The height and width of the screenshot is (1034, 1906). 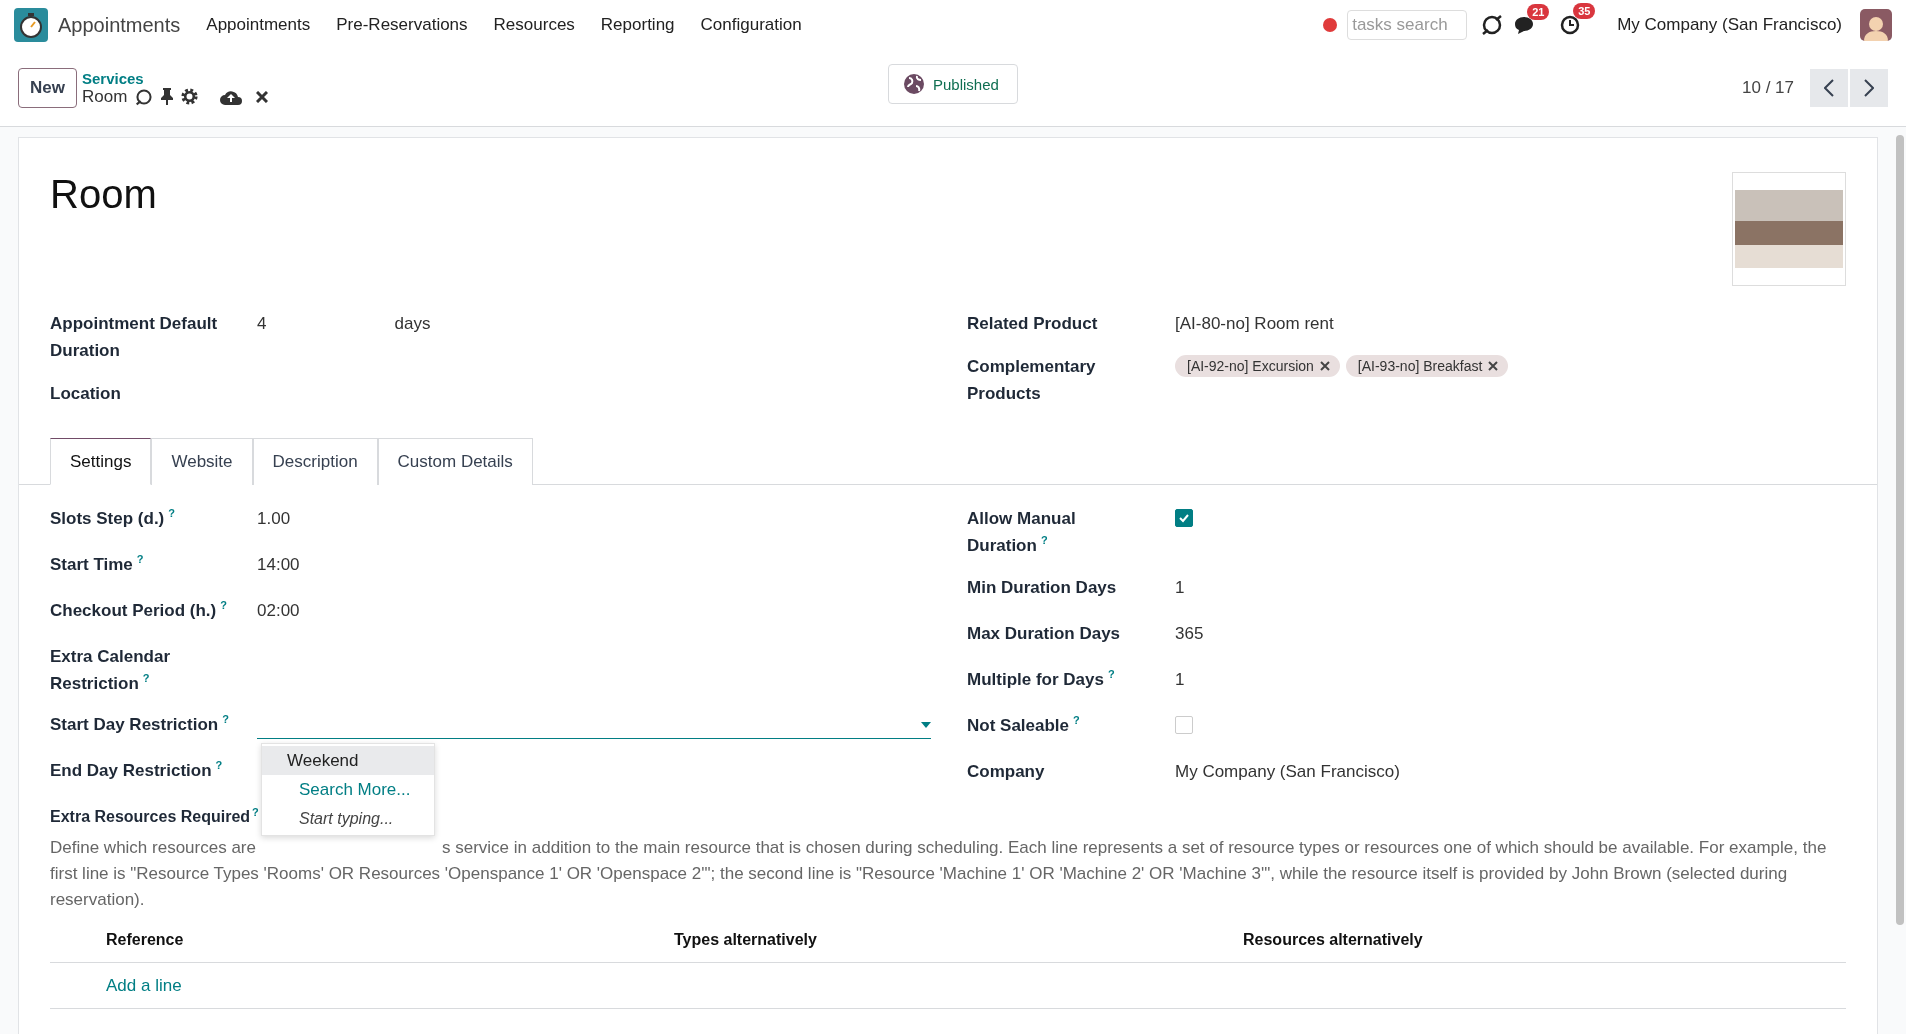 What do you see at coordinates (175, 78) in the screenshot?
I see `breadcrumb-link: Services` at bounding box center [175, 78].